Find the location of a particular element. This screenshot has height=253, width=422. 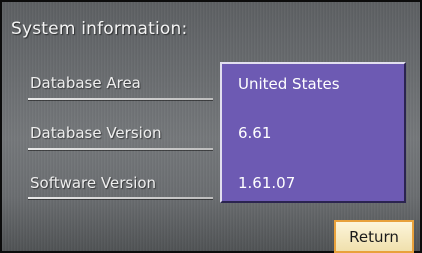

database-area-label: Database Area is located at coordinates (85, 83).